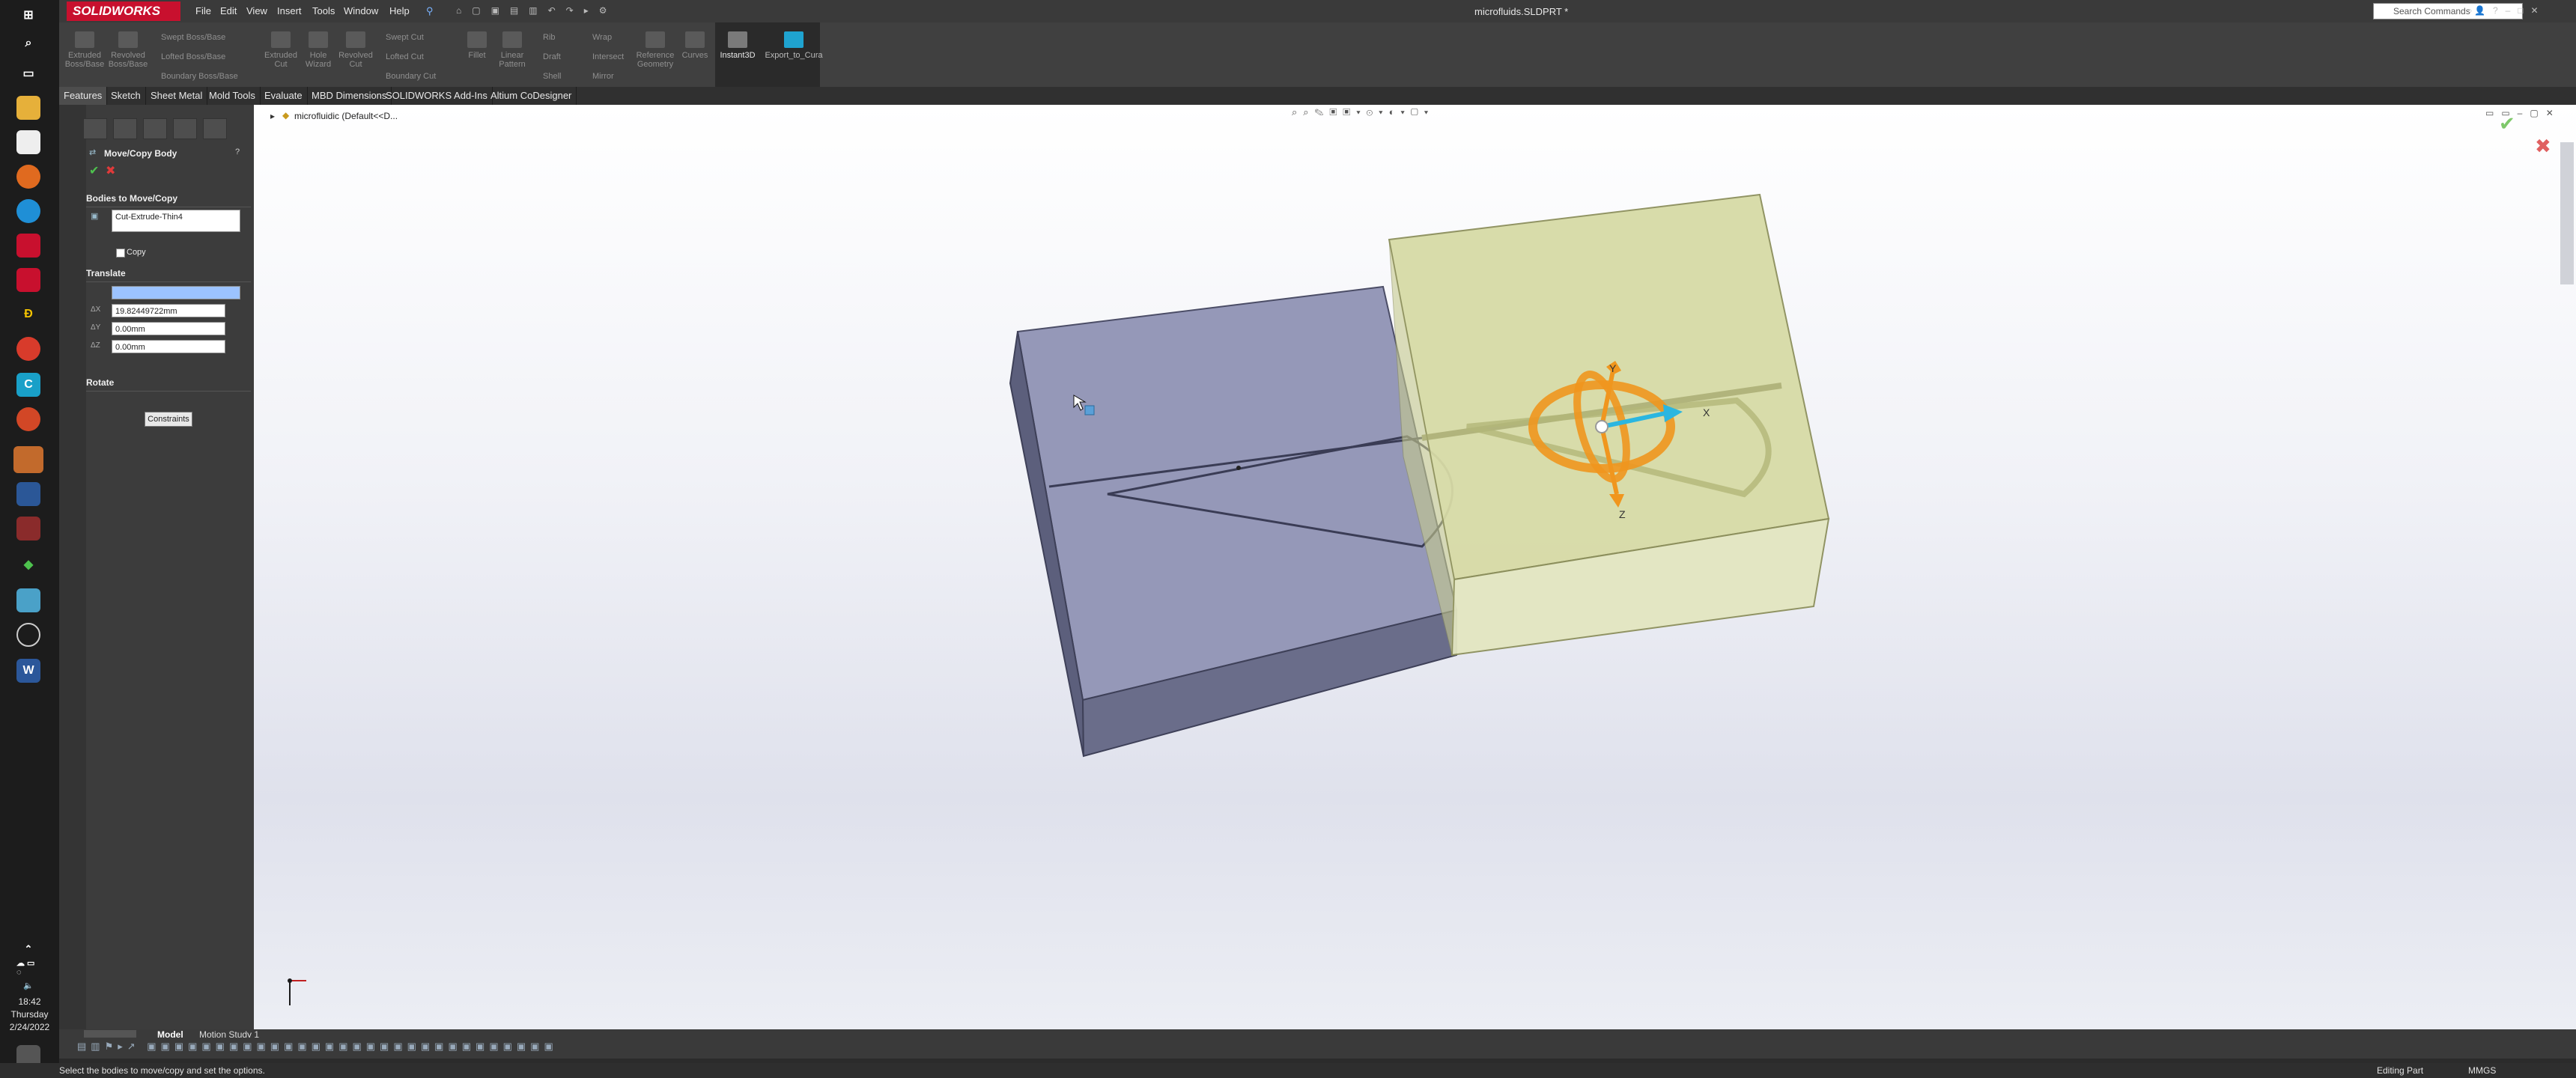 This screenshot has width=2576, height=1078. Describe the element at coordinates (28, 177) in the screenshot. I see `firefox-icon` at that location.